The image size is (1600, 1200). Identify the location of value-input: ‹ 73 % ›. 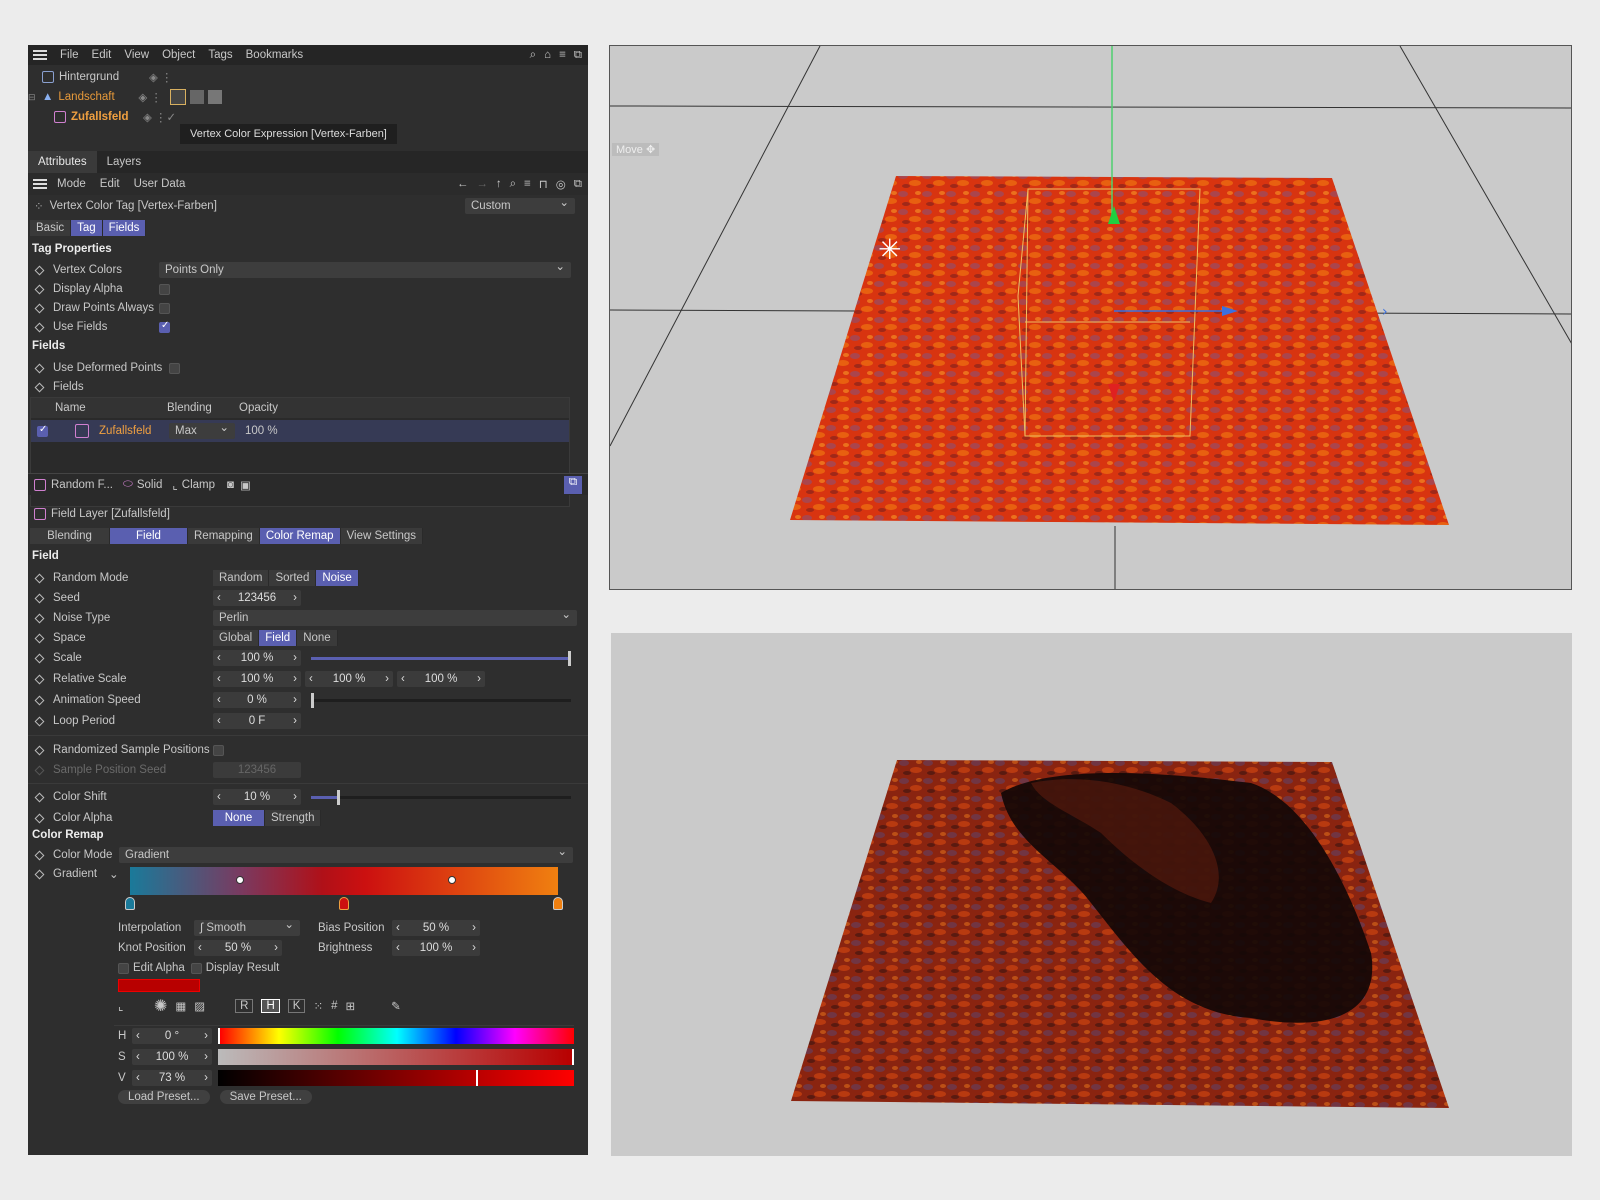
(172, 1078).